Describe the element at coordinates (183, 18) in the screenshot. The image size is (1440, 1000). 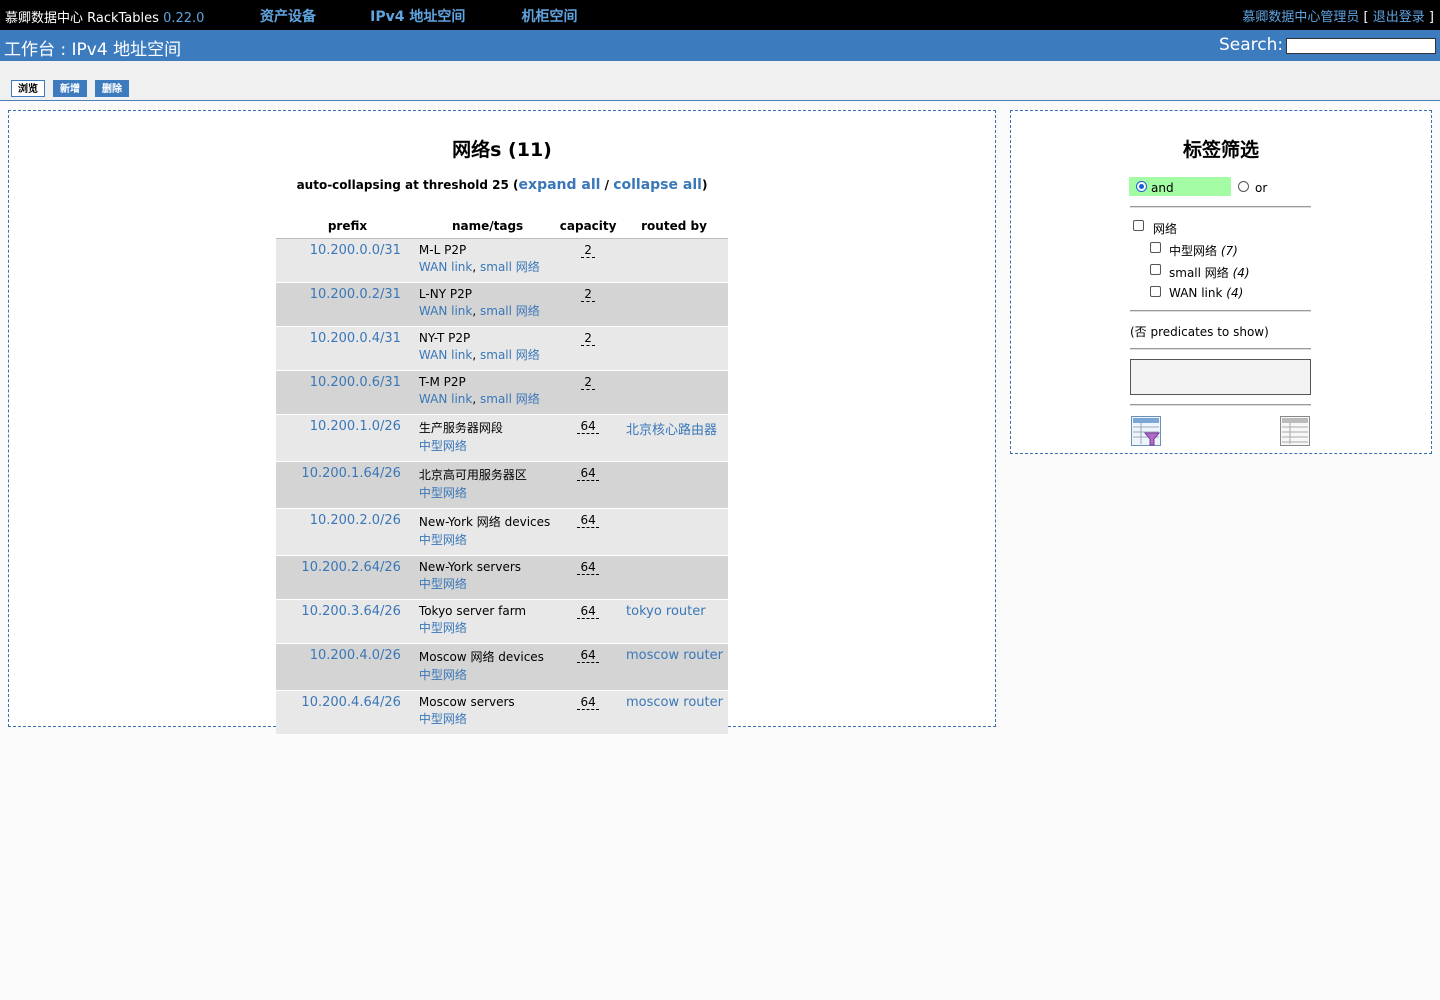
I see `app-version: 0.22.0` at that location.